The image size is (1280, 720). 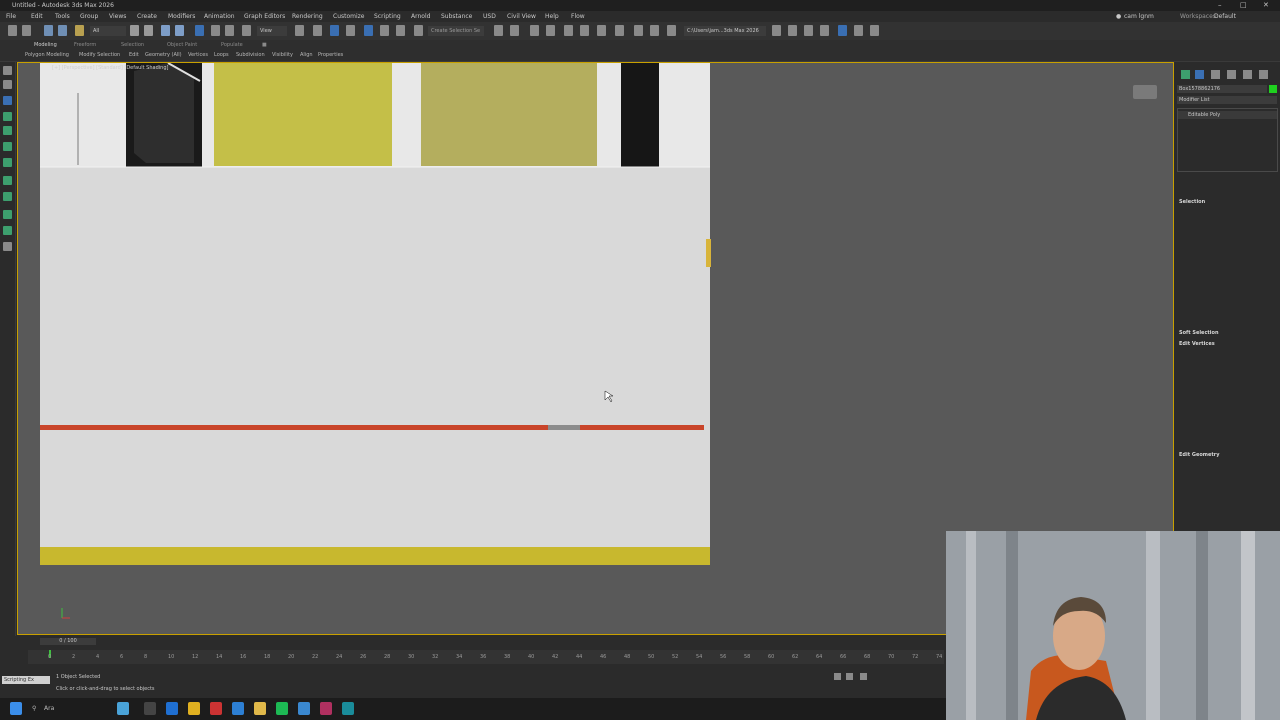 What do you see at coordinates (134, 55) in the screenshot?
I see `ribbon-edit: Edit` at bounding box center [134, 55].